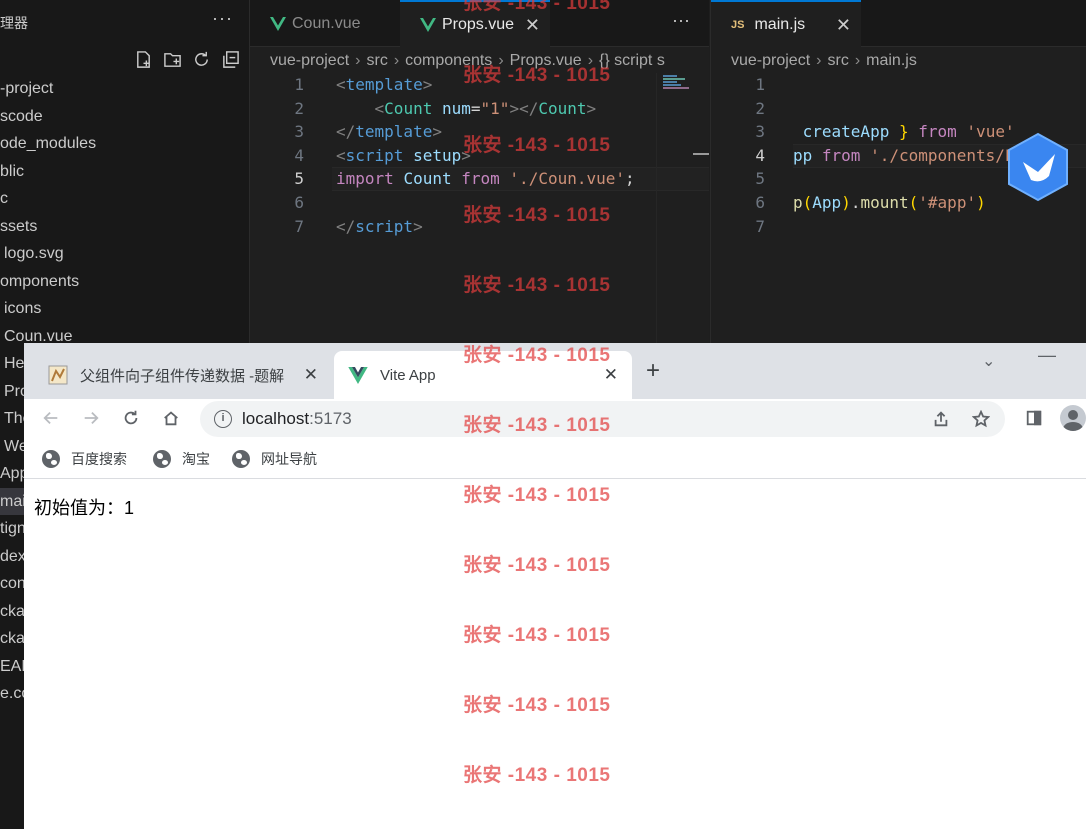 This screenshot has height=829, width=1086. What do you see at coordinates (1034, 418) in the screenshot?
I see `side-panel-button` at bounding box center [1034, 418].